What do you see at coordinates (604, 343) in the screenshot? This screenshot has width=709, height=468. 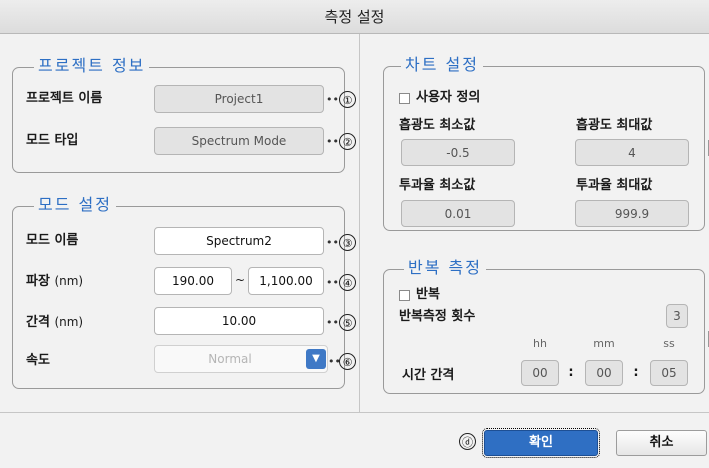 I see `mm-label: mm` at bounding box center [604, 343].